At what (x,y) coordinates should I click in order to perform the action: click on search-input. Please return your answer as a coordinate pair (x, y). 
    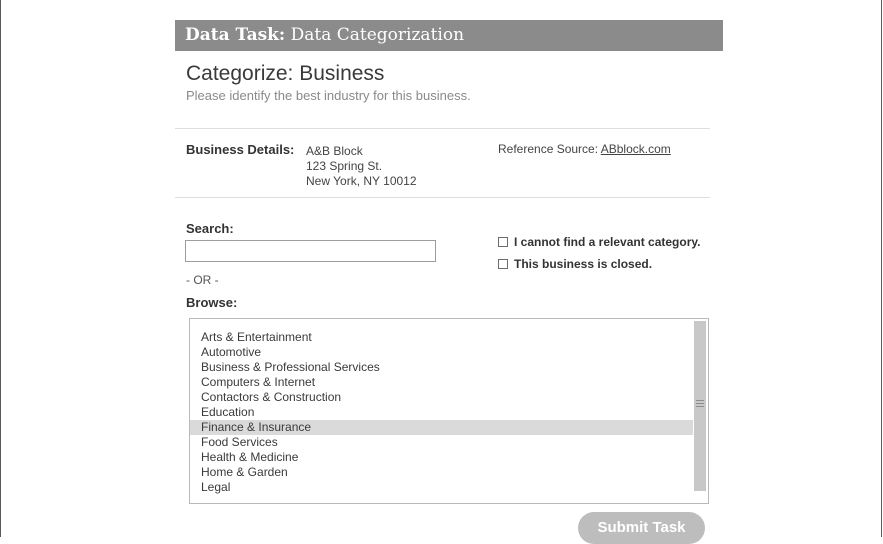
    Looking at the image, I should click on (310, 251).